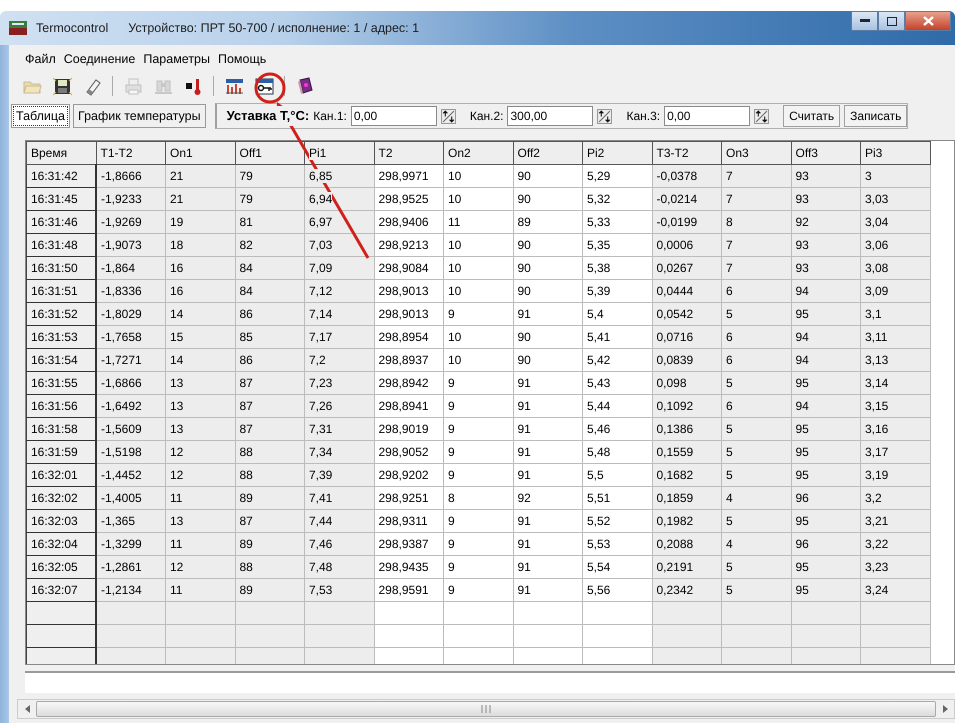 The height and width of the screenshot is (723, 955). I want to click on table-cell: 298,9591, so click(409, 590).